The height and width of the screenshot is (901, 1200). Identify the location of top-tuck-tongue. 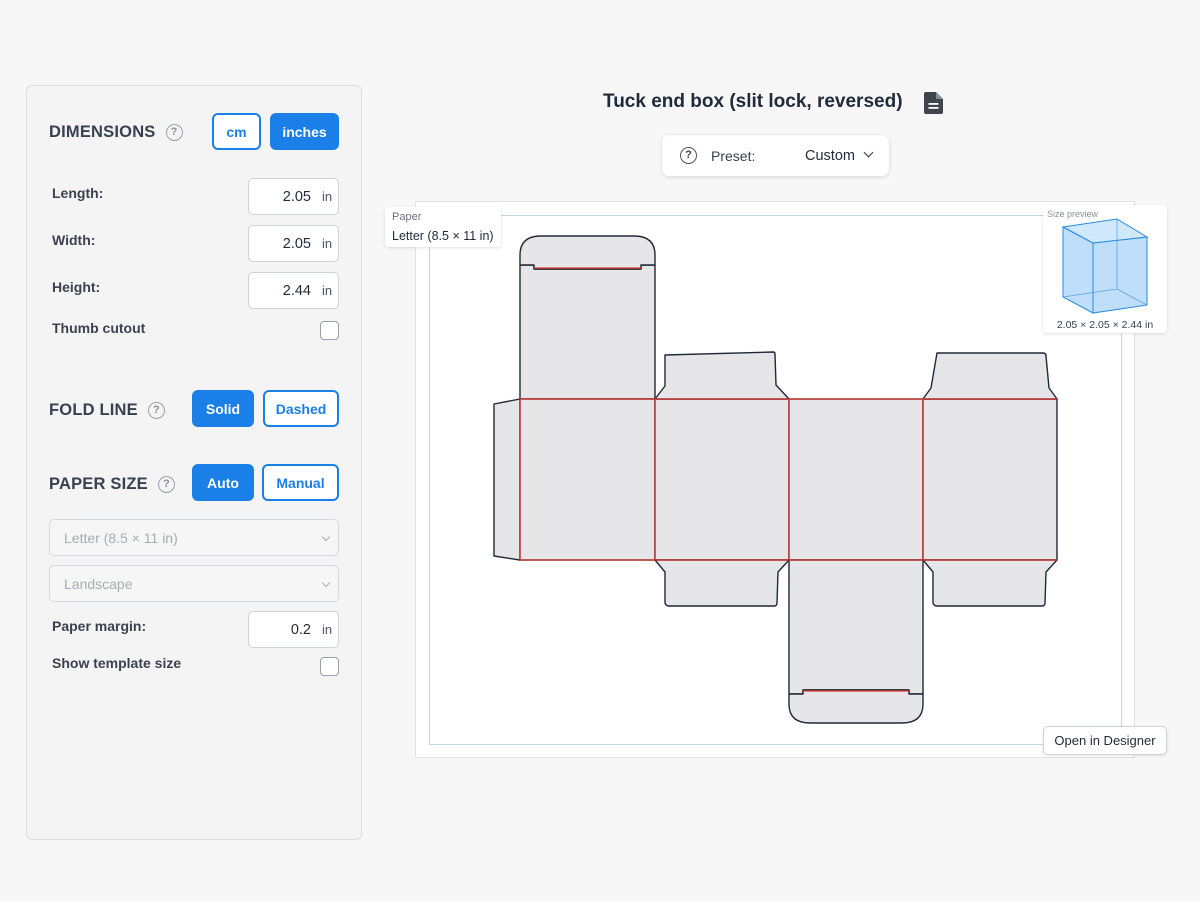
(587, 252).